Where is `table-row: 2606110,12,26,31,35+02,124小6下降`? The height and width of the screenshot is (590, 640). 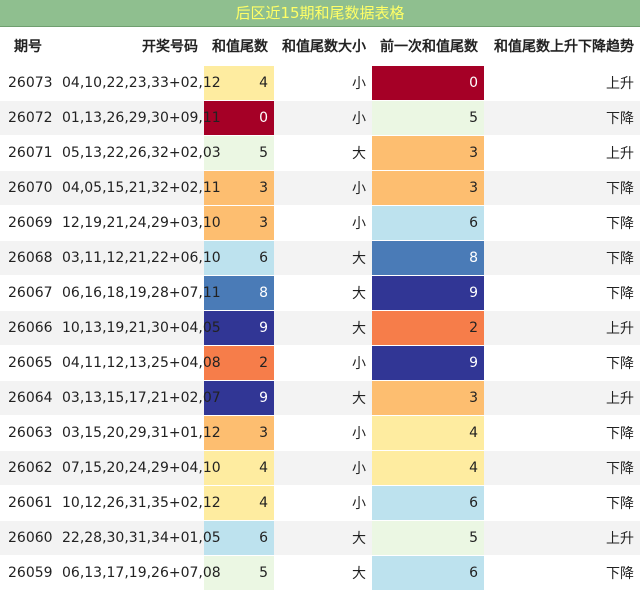
table-row: 2606110,12,26,31,35+02,124小6下降 is located at coordinates (320, 503).